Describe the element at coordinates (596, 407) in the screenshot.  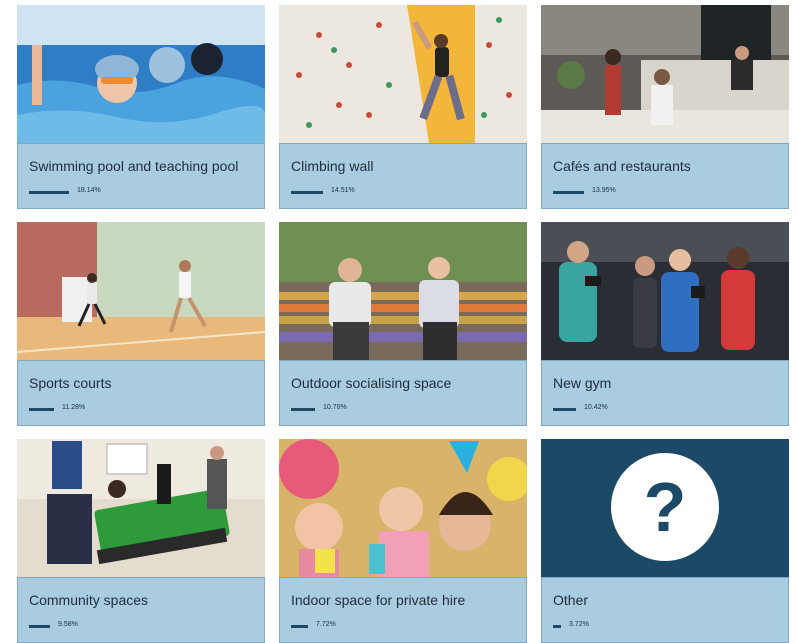
I see `option-percentage: 10.42%` at that location.